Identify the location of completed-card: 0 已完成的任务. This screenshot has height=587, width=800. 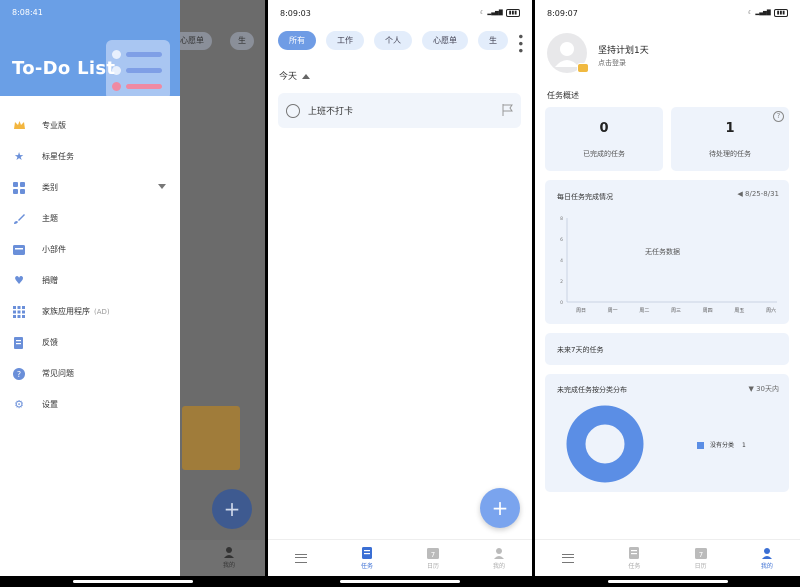
(604, 139).